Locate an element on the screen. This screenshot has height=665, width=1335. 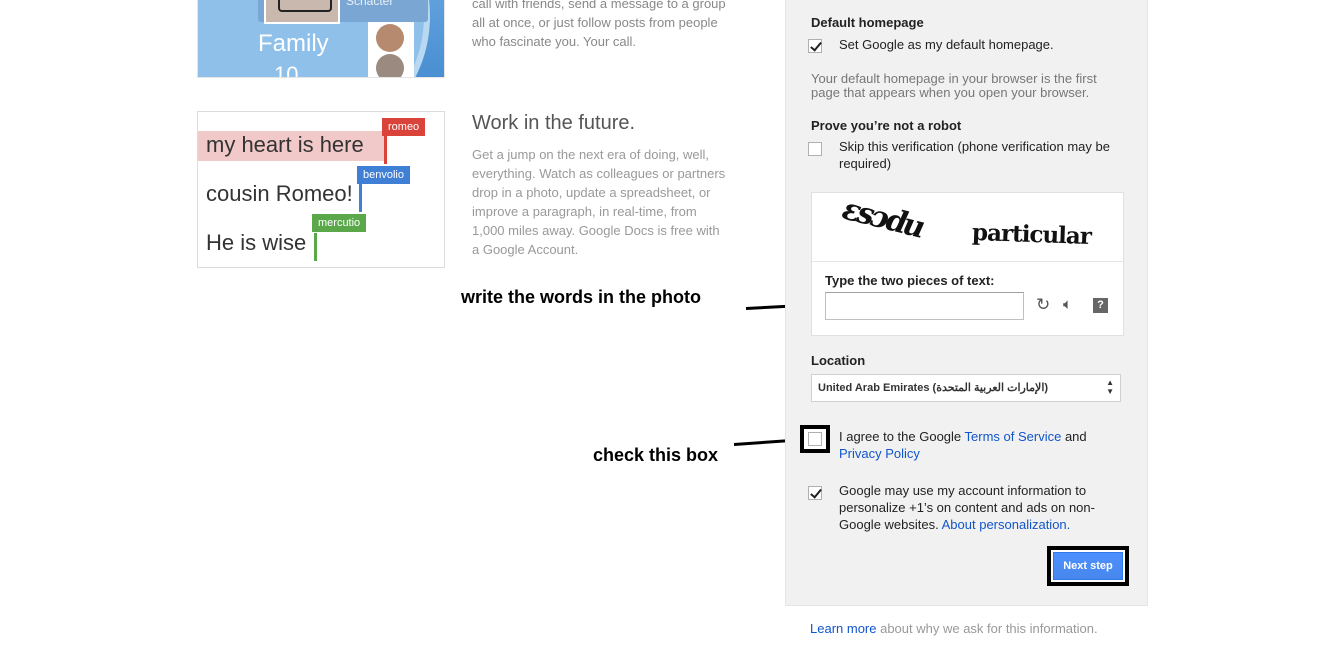
captcha-input is located at coordinates (924, 306).